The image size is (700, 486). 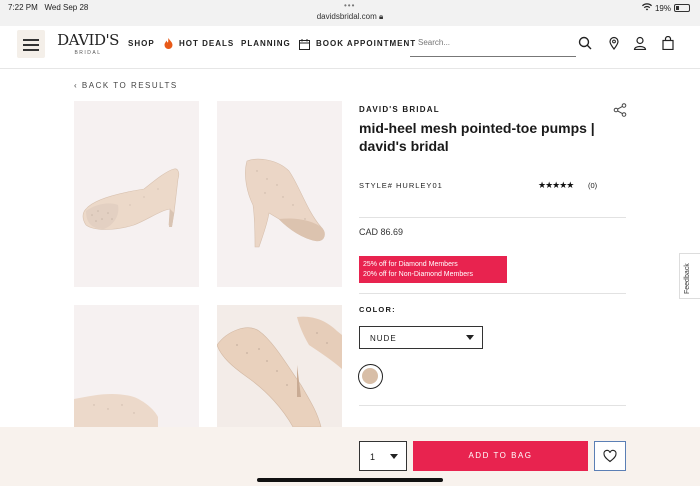 I want to click on review-count: (0), so click(x=592, y=185).